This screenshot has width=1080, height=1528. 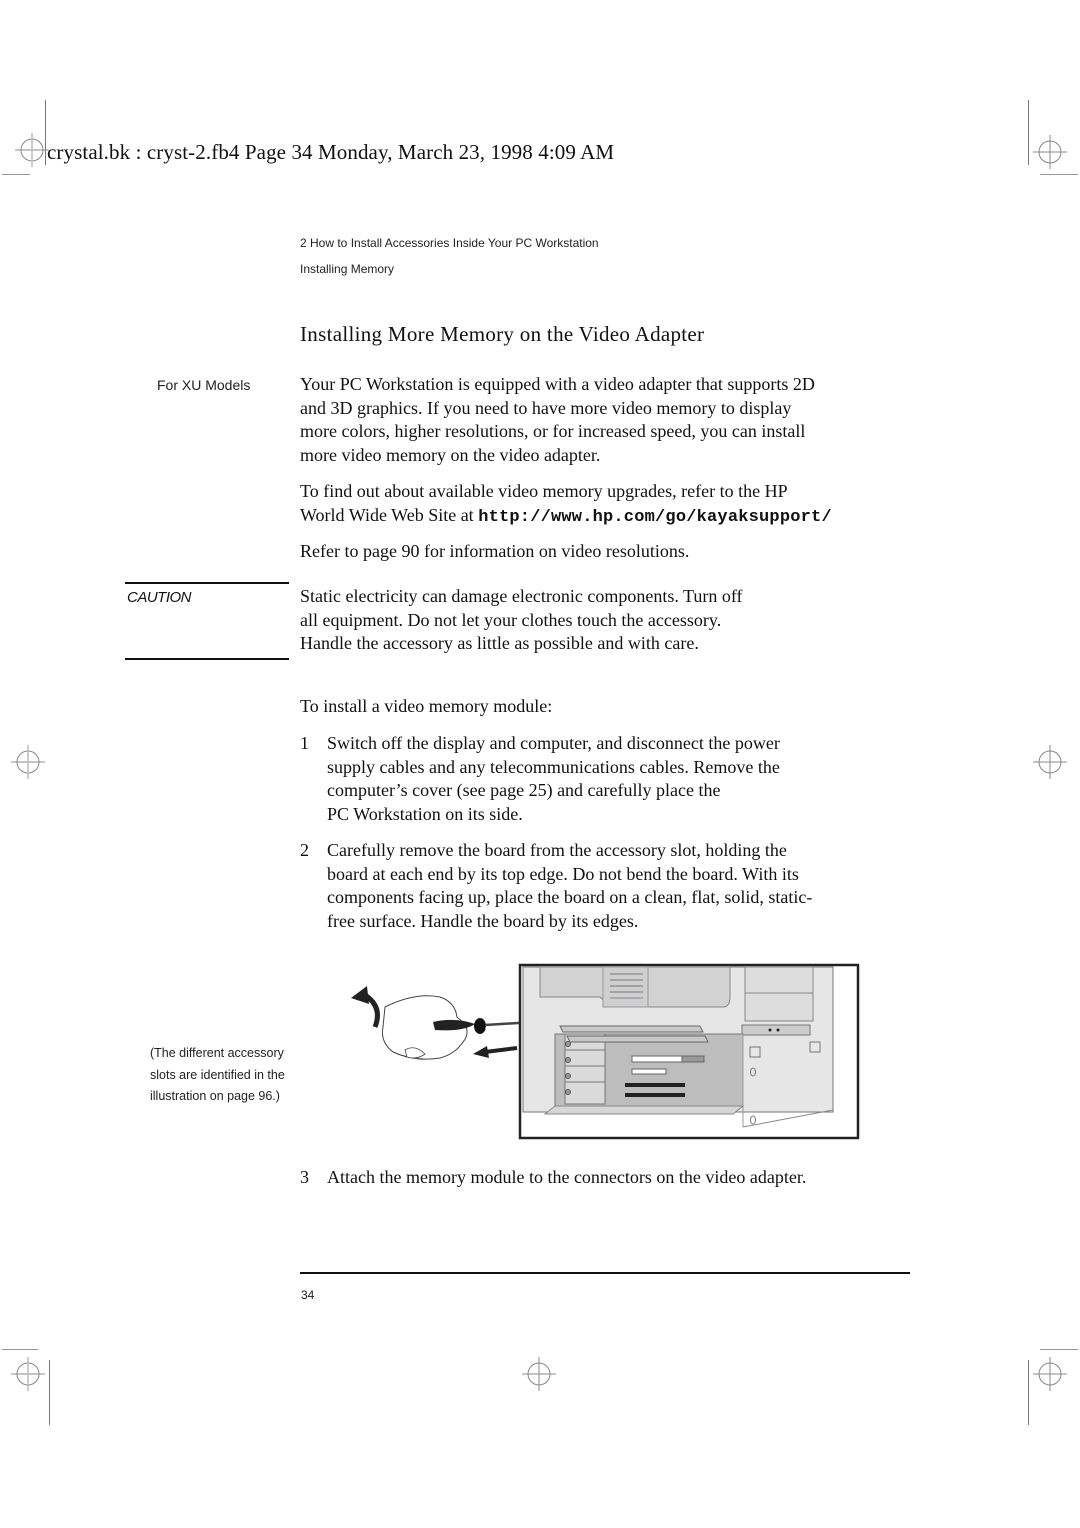 What do you see at coordinates (495, 1052) in the screenshot?
I see `pull-arrow-icon` at bounding box center [495, 1052].